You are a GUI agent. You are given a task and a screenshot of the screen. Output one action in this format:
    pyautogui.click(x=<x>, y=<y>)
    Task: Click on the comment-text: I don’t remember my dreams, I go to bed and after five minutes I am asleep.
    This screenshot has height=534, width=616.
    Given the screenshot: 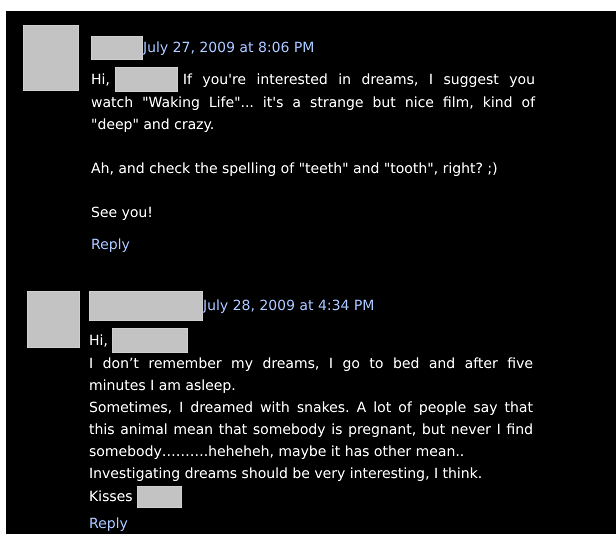 What is the action you would take?
    pyautogui.click(x=311, y=375)
    